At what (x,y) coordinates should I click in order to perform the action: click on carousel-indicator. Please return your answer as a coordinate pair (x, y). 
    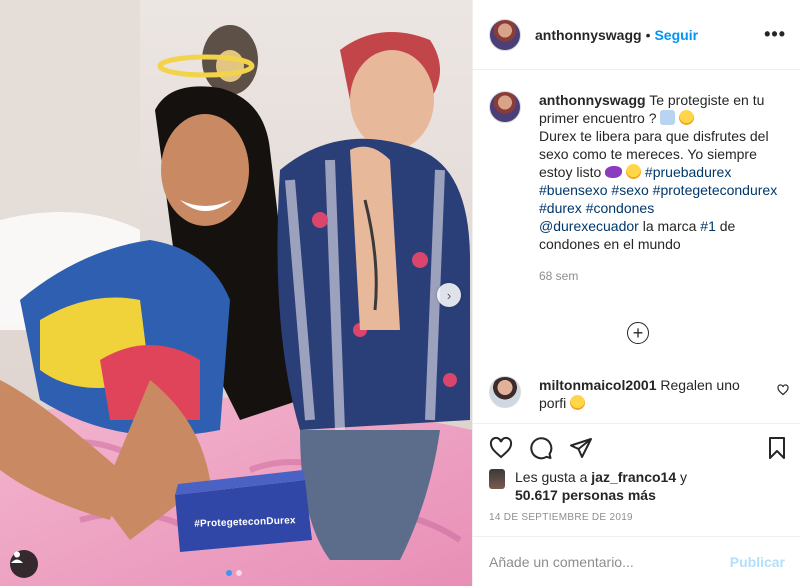
    Looking at the image, I should click on (234, 573).